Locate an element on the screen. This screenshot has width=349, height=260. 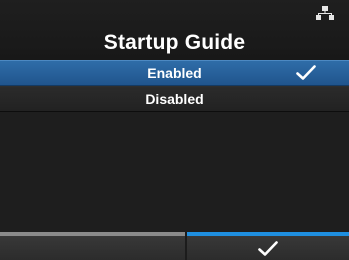
softkey-bar is located at coordinates (174, 246).